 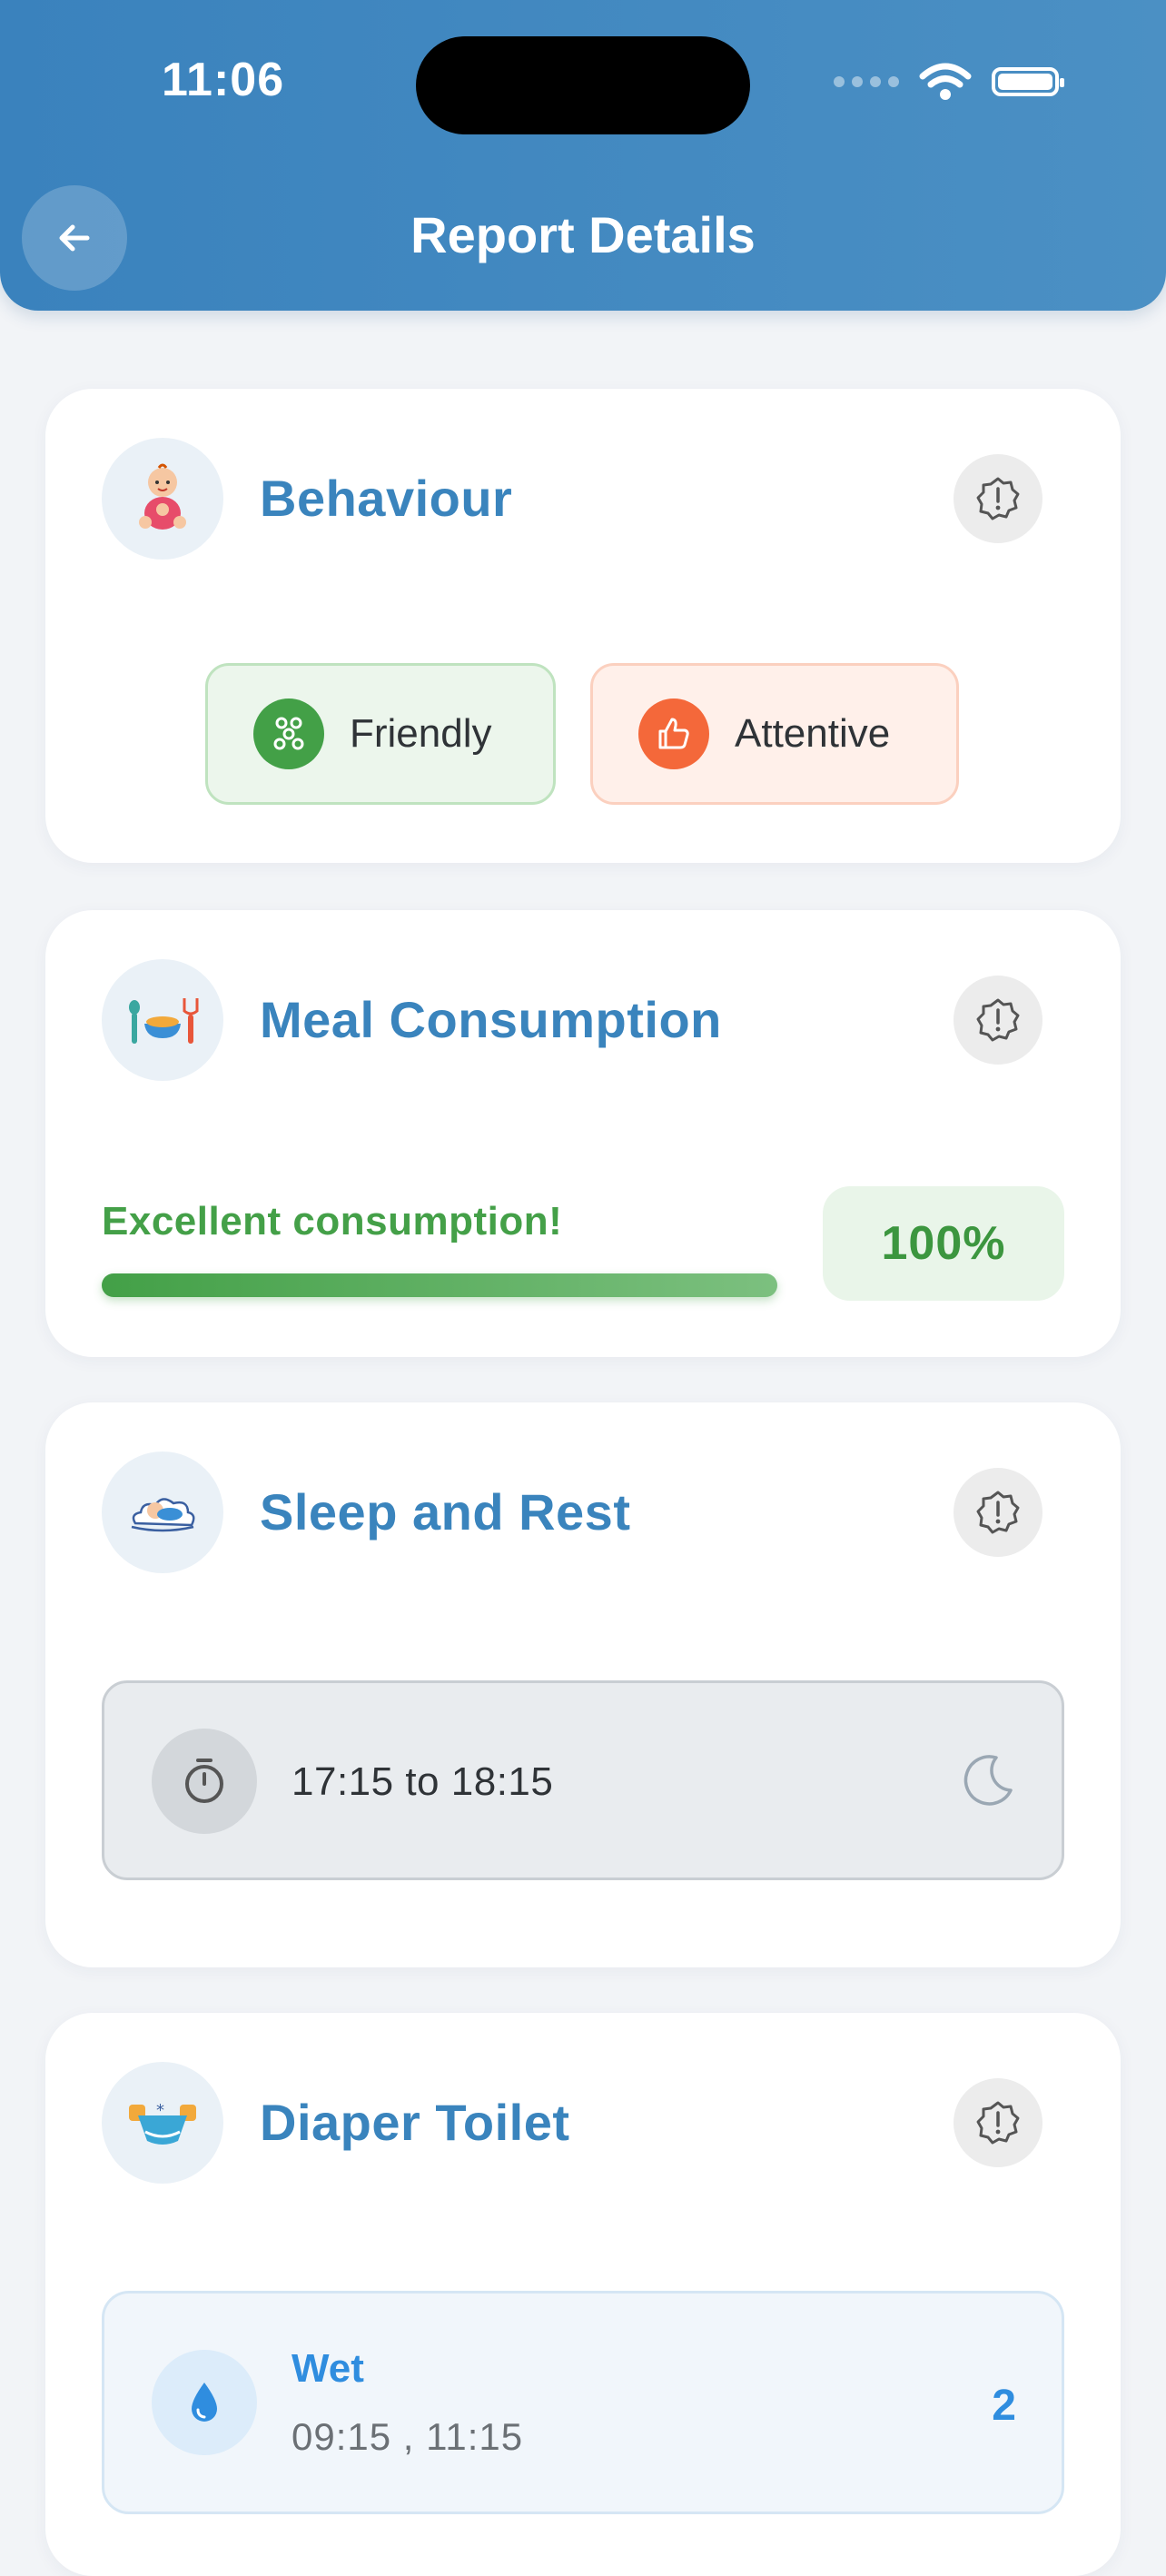 I want to click on meal-percent-badge: 100%, so click(x=943, y=1243).